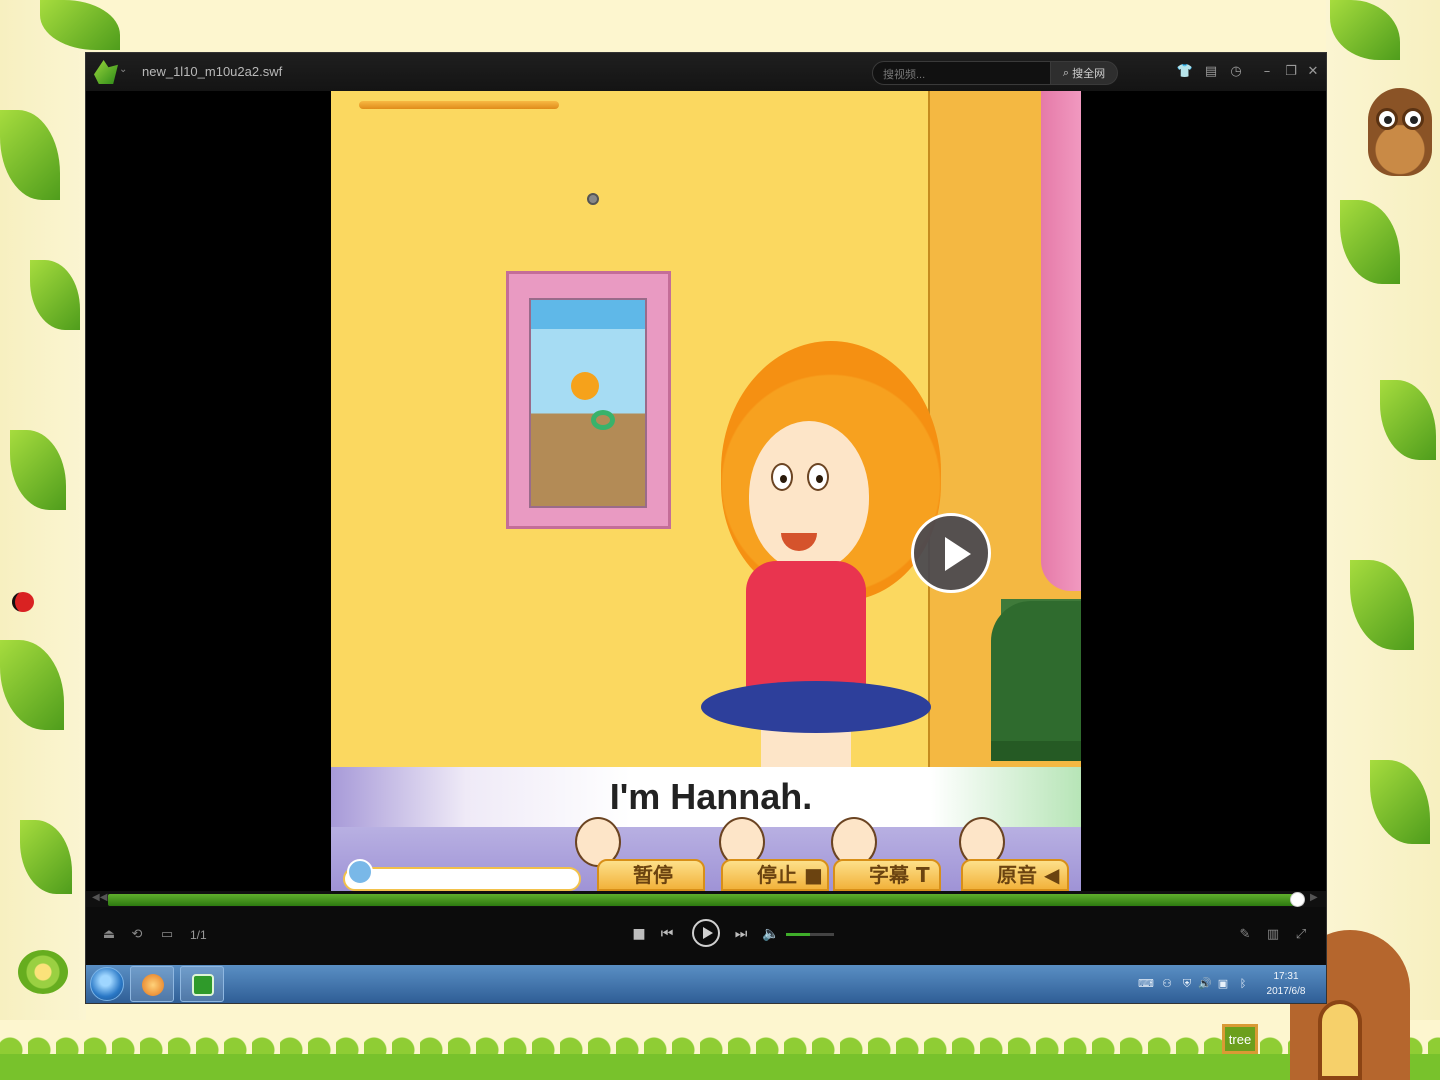  What do you see at coordinates (1051, 875) in the screenshot?
I see `speaker-icon: ◀` at bounding box center [1051, 875].